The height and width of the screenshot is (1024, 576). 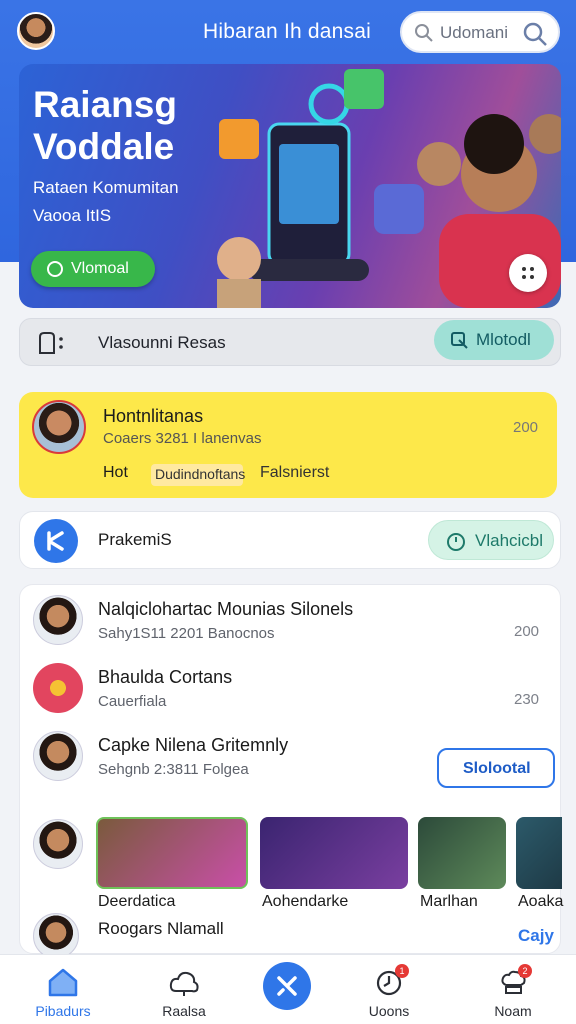 What do you see at coordinates (526, 427) in the screenshot?
I see `featured-count: 200` at bounding box center [526, 427].